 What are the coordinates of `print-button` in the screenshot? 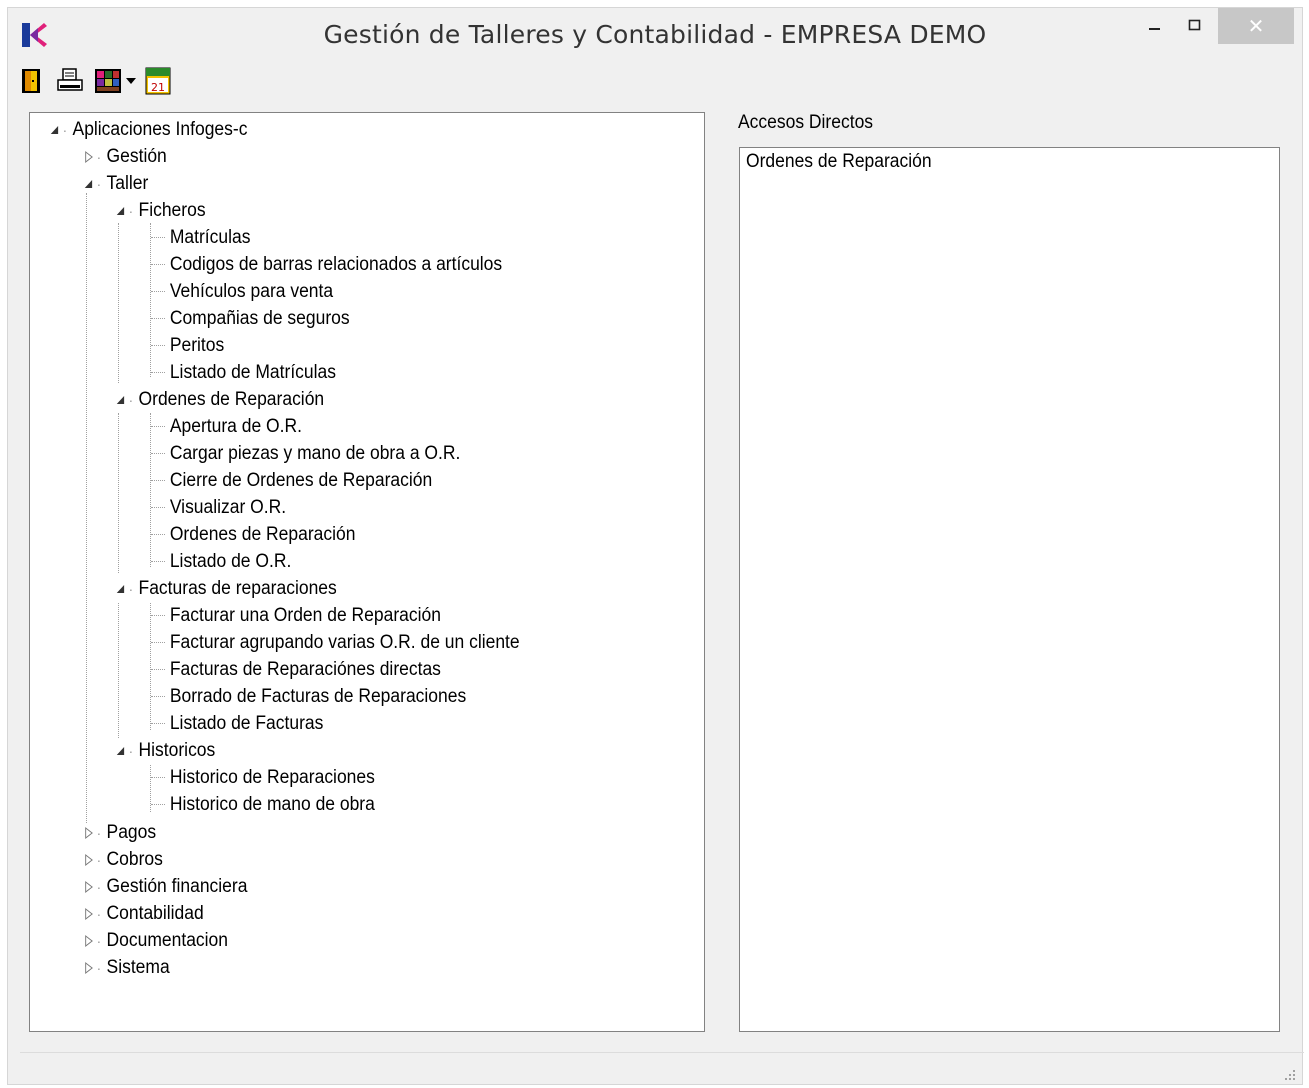 It's located at (70, 81).